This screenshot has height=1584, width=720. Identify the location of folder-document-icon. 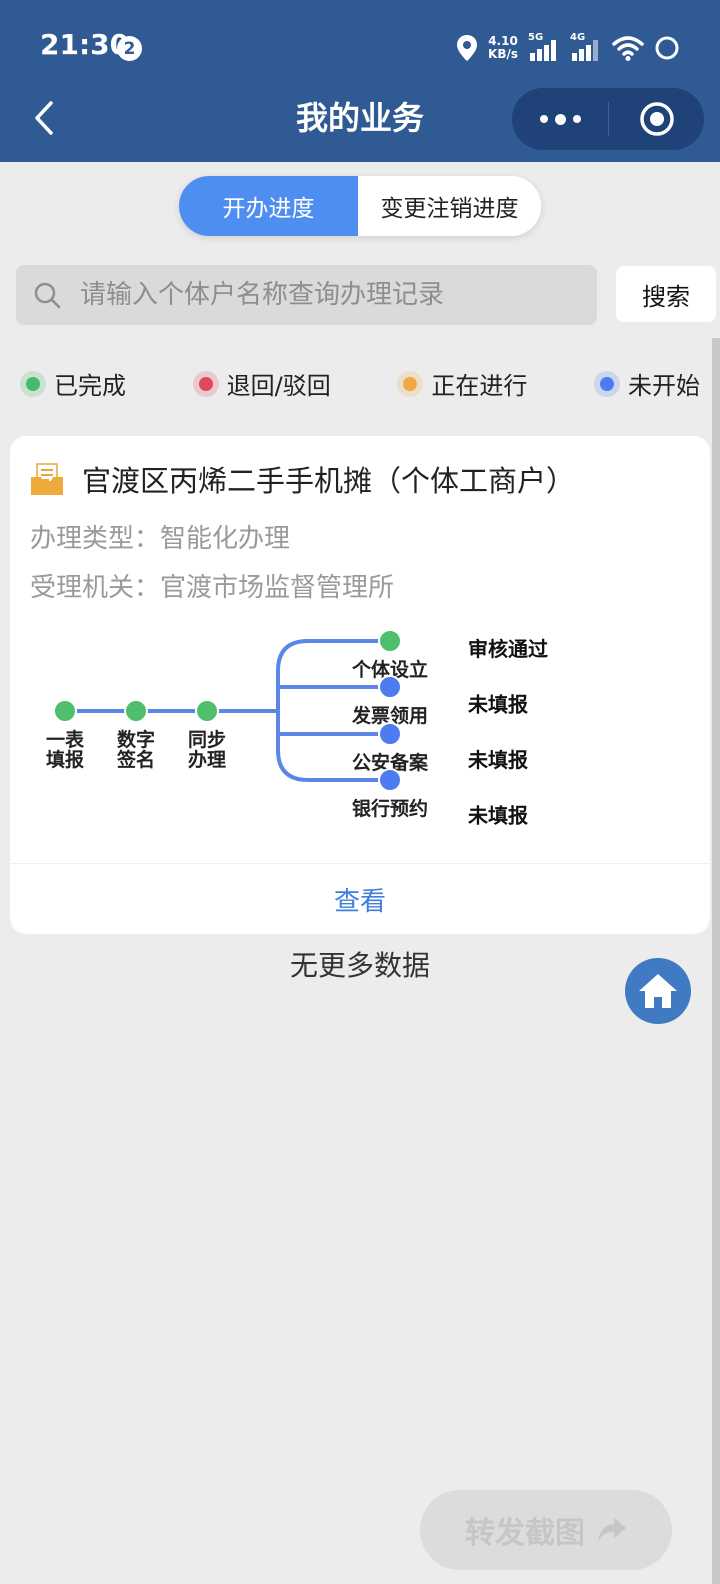
(47, 479).